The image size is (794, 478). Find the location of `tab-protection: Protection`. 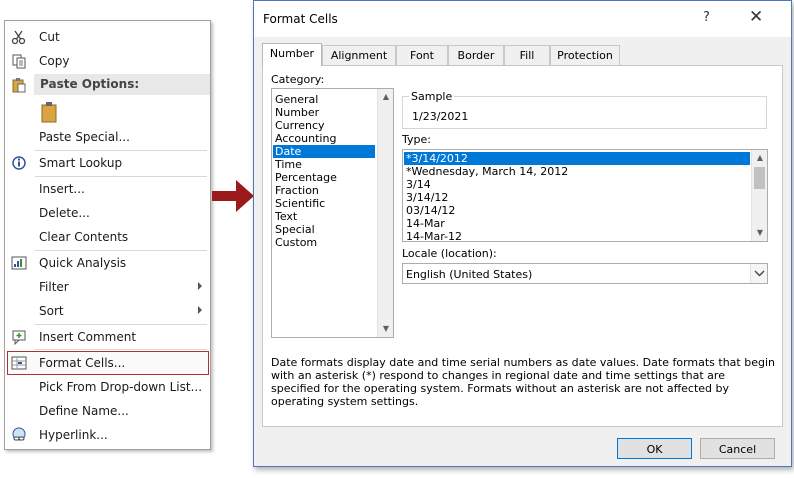

tab-protection: Protection is located at coordinates (585, 55).